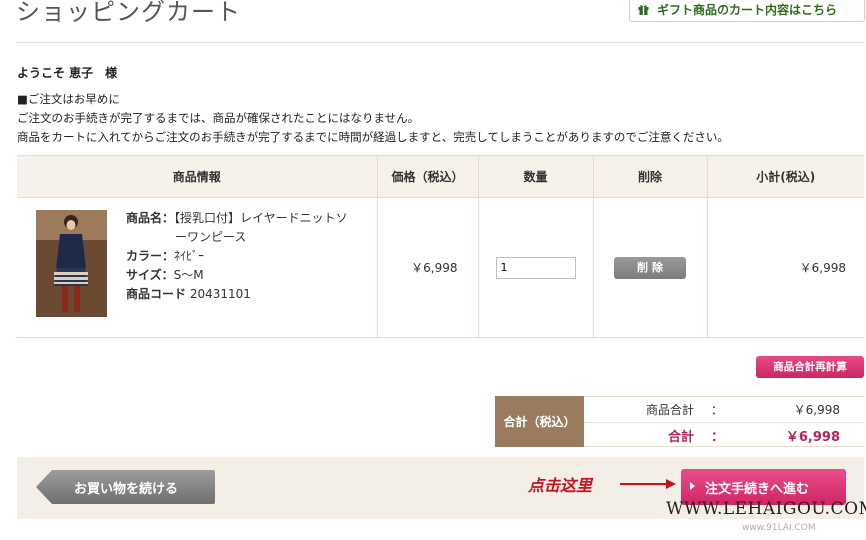 Image resolution: width=866 pixels, height=540 pixels. What do you see at coordinates (218, 118) in the screenshot?
I see `notice-line: ご注文のお手続きが完了するまでは、商品が確保されたことにはなりません。` at bounding box center [218, 118].